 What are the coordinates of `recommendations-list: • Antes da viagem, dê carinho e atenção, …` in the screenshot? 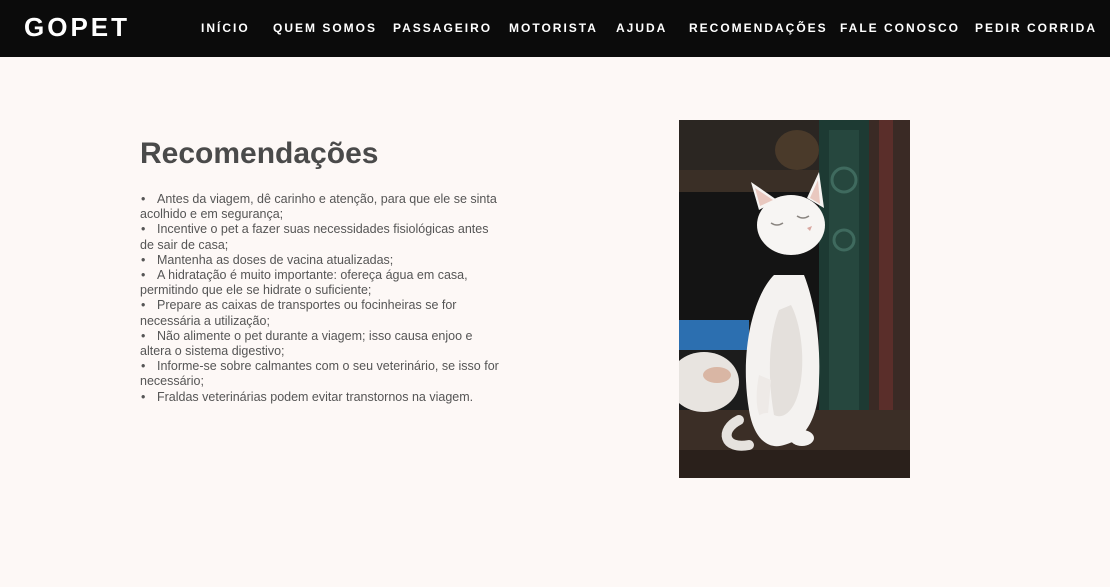 It's located at (322, 298).